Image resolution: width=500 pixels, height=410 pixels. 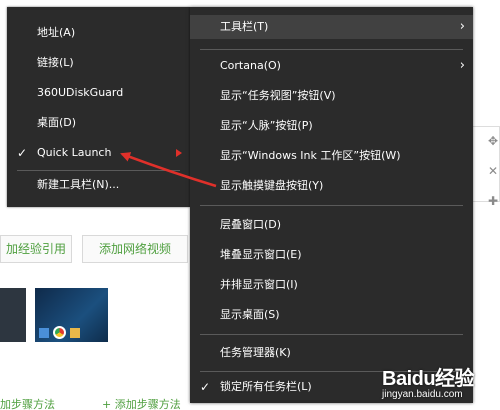 I want to click on menu-item-label: 任务管理器(K), so click(x=255, y=352).